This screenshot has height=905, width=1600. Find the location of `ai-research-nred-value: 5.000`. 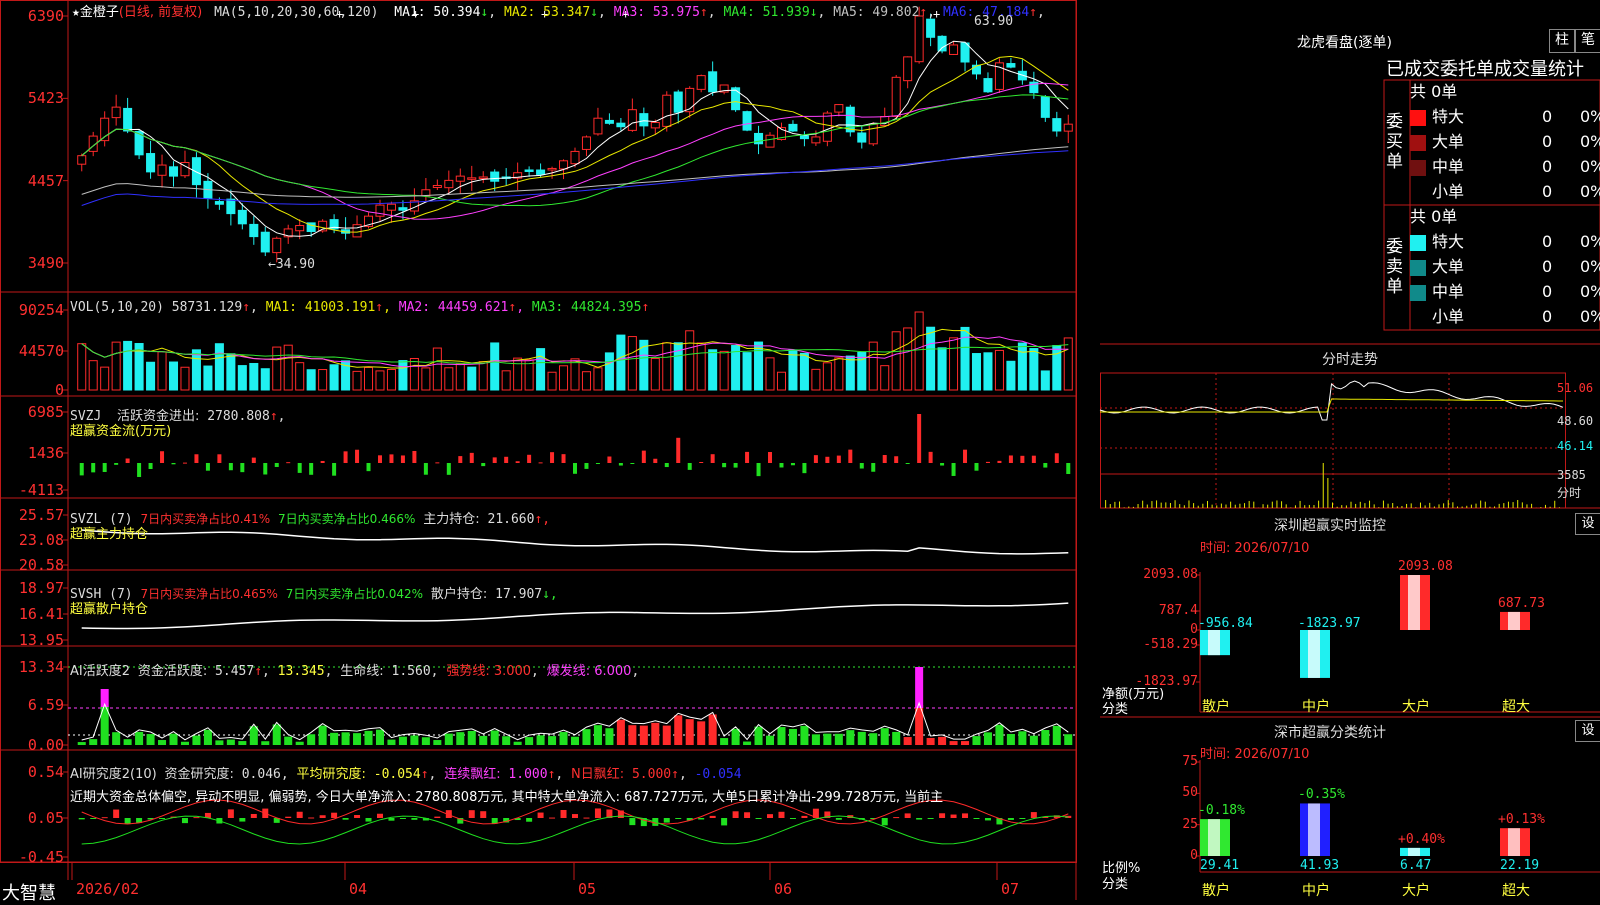

ai-research-nred-value: 5.000 is located at coordinates (651, 774).